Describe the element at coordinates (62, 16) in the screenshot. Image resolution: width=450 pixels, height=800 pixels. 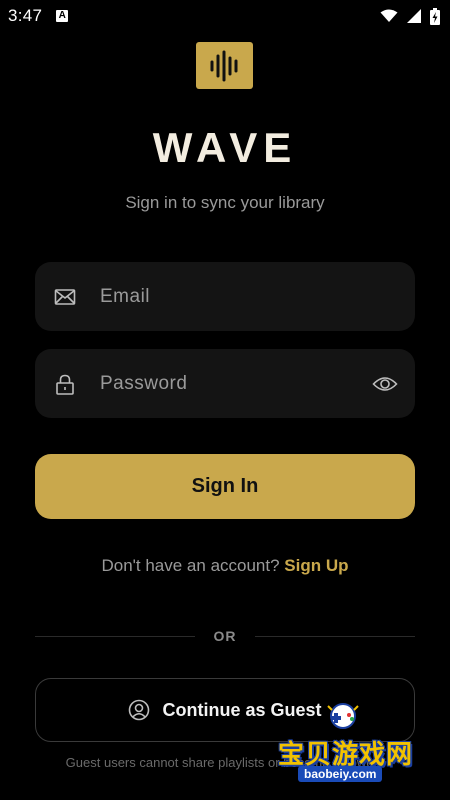
I see `notification-a-icon: A` at that location.